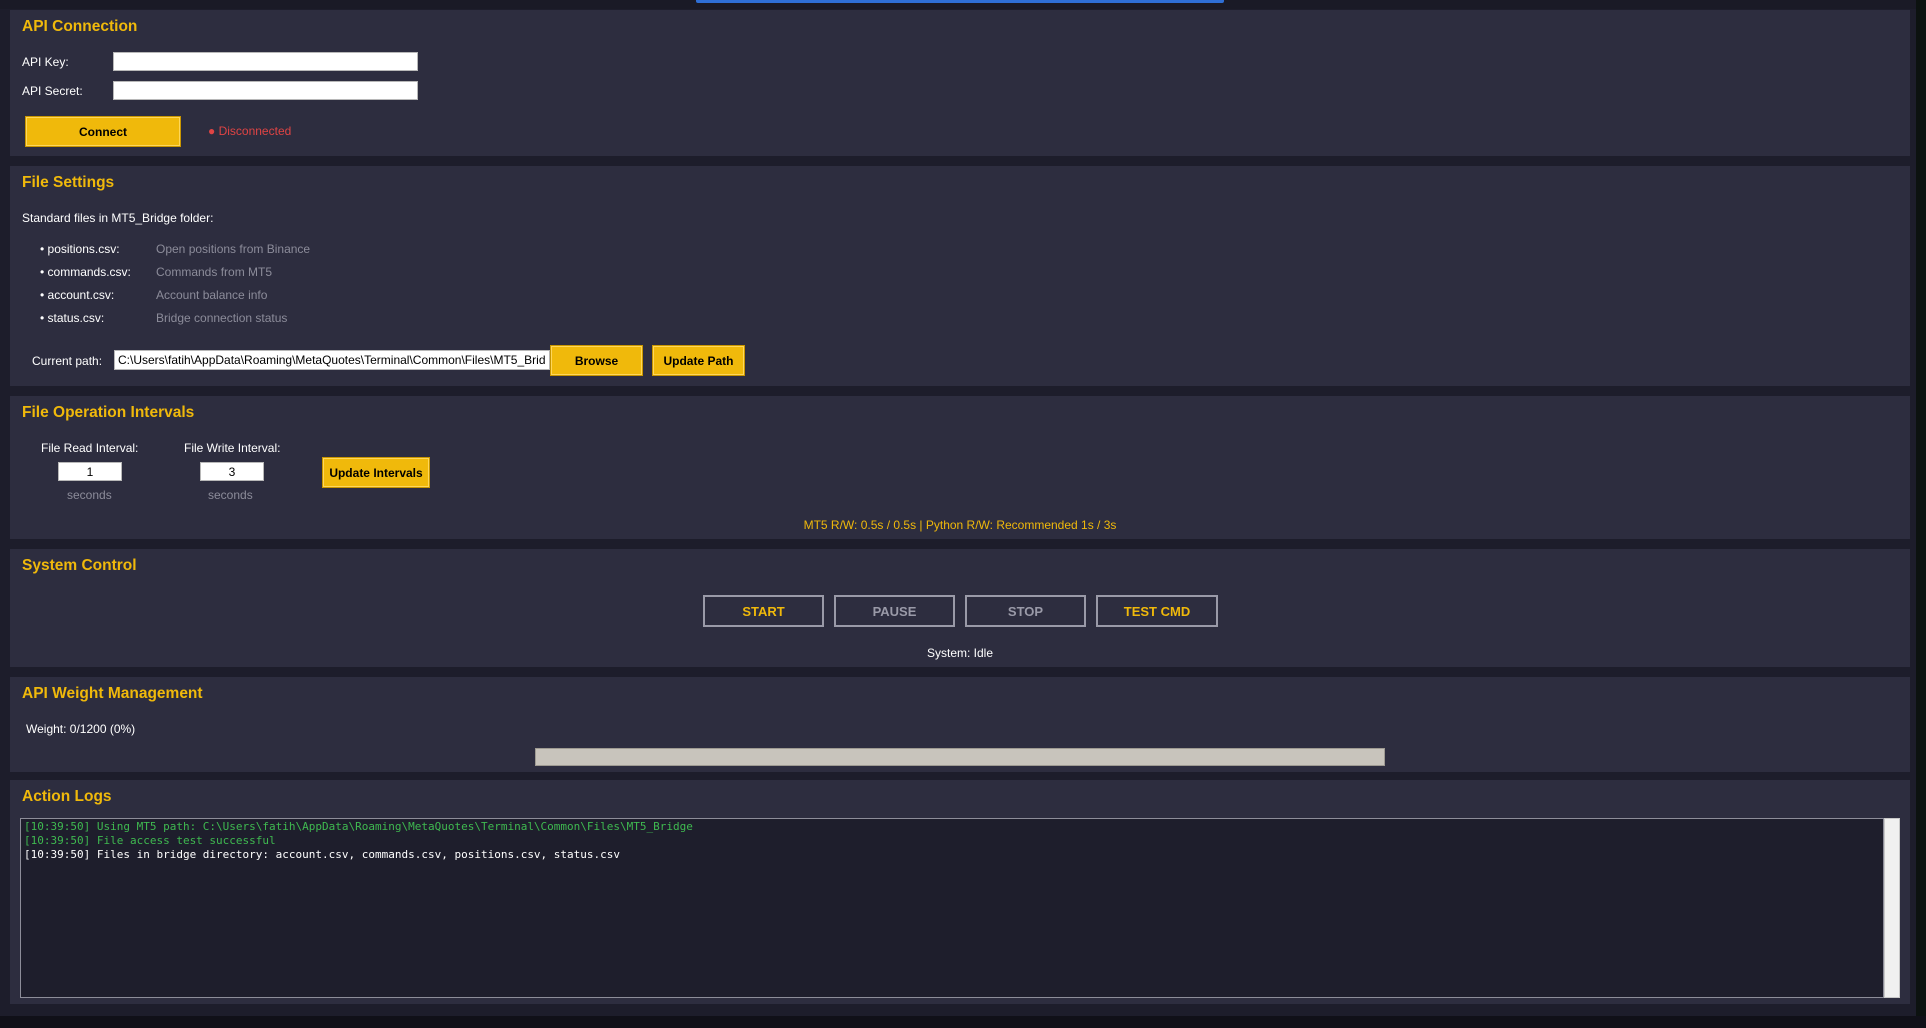 The image size is (1926, 1028). What do you see at coordinates (1157, 611) in the screenshot?
I see `test-cmd-button: TEST CMD` at bounding box center [1157, 611].